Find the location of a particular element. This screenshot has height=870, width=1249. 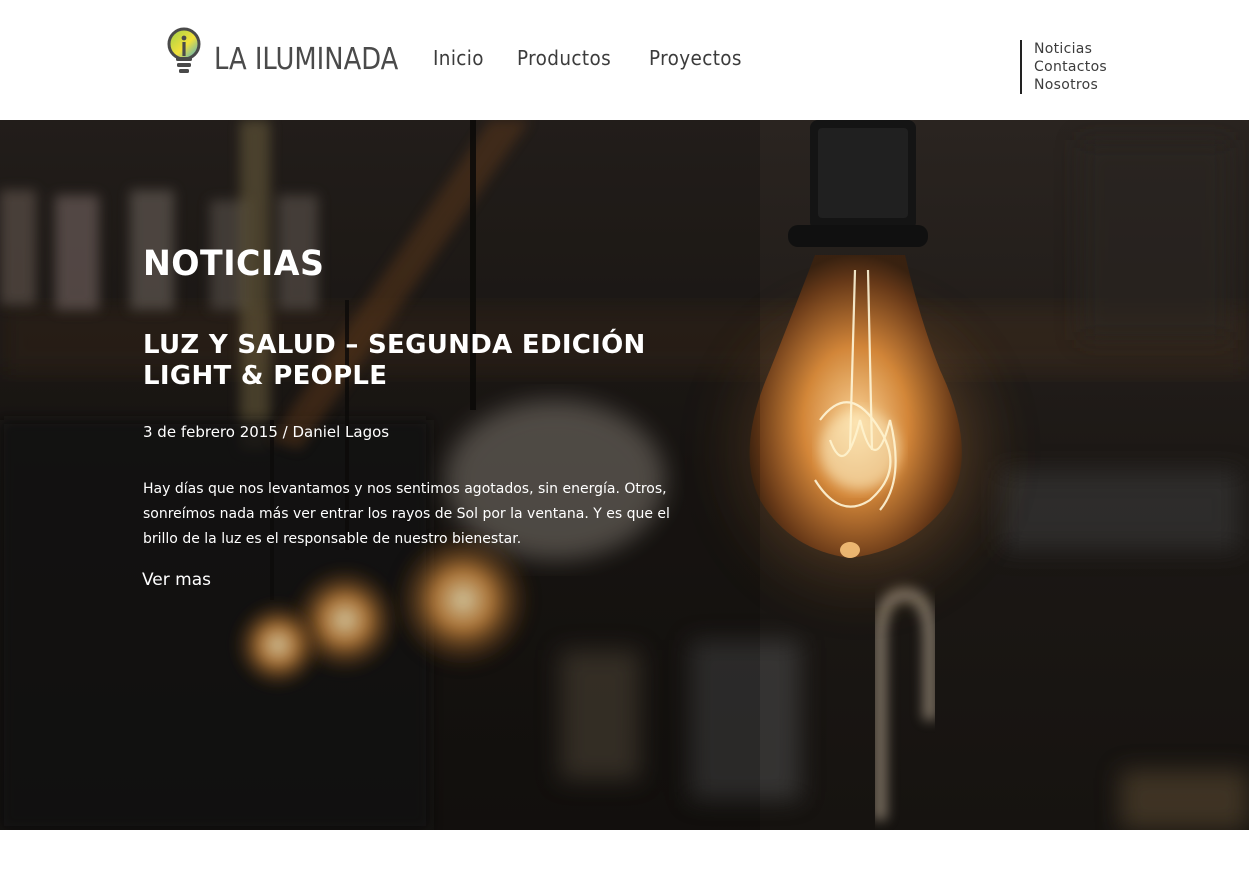

nav-proyectos: Proyectos is located at coordinates (695, 58).